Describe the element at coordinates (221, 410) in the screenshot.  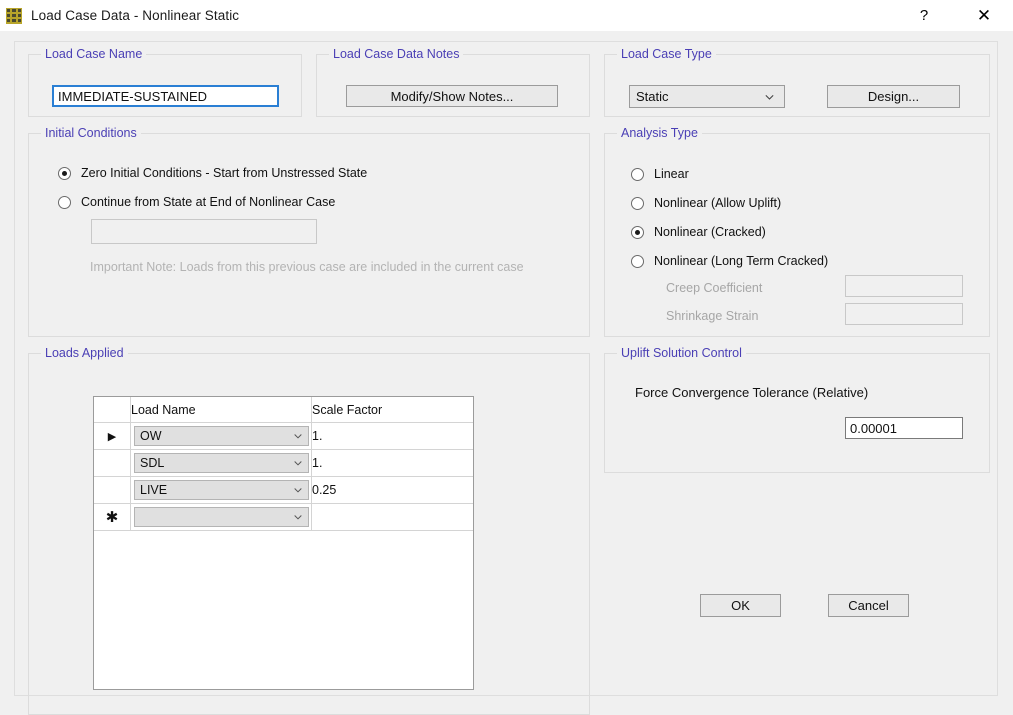
I see `column-header-load-name: Load Name` at that location.